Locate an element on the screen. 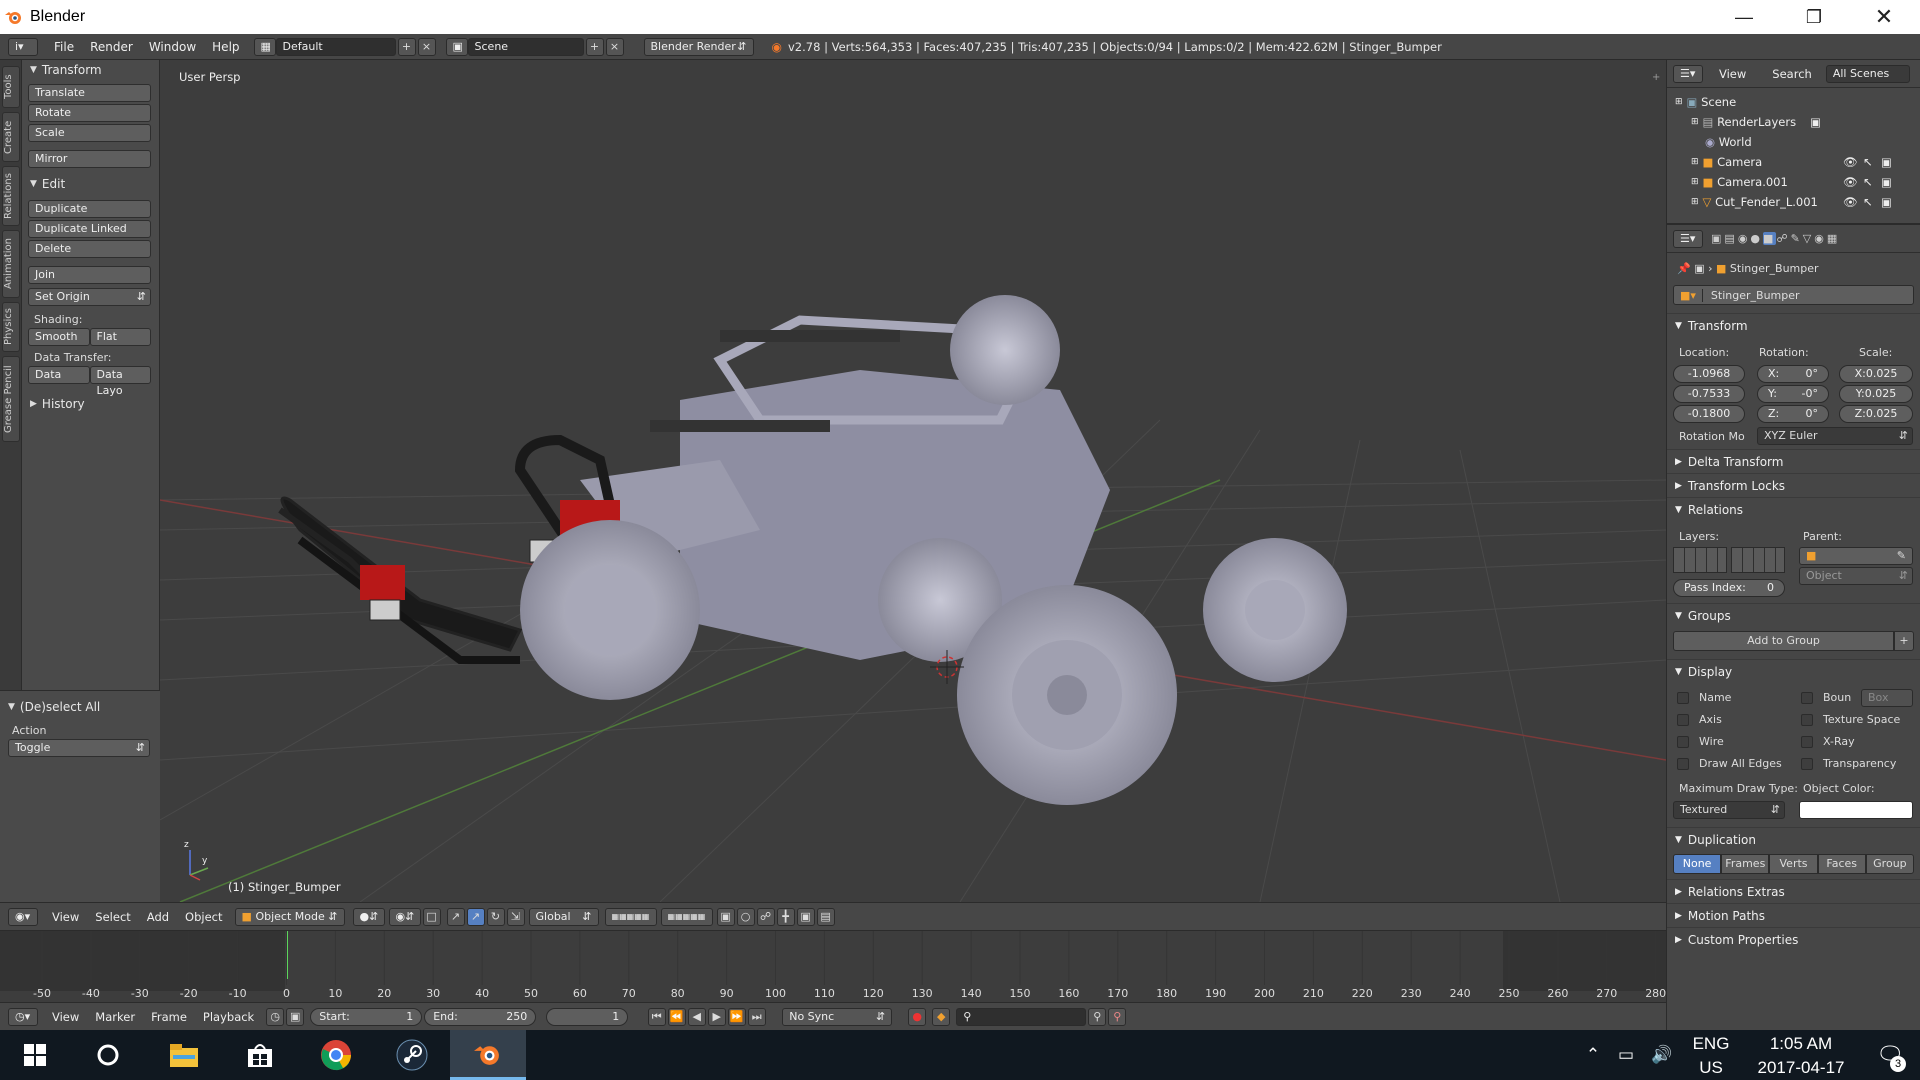  flat-button: Flat is located at coordinates (120, 337).